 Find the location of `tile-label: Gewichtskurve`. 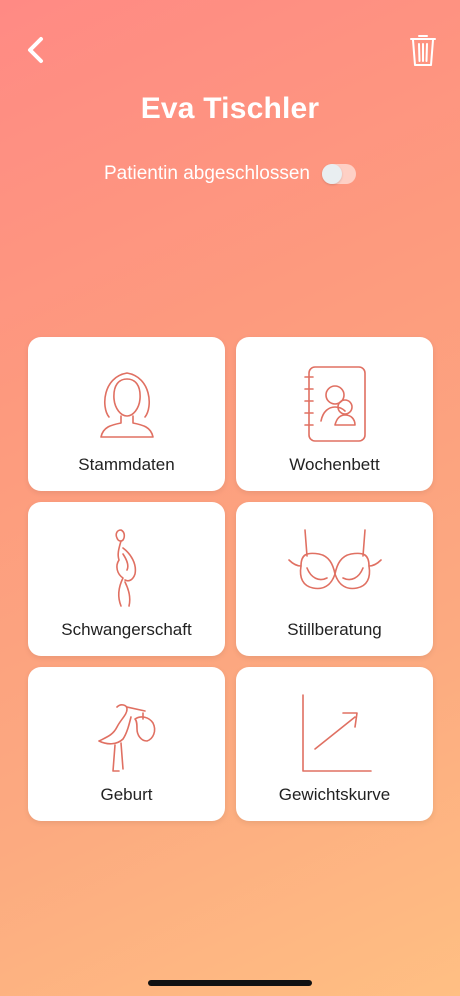

tile-label: Gewichtskurve is located at coordinates (334, 794).